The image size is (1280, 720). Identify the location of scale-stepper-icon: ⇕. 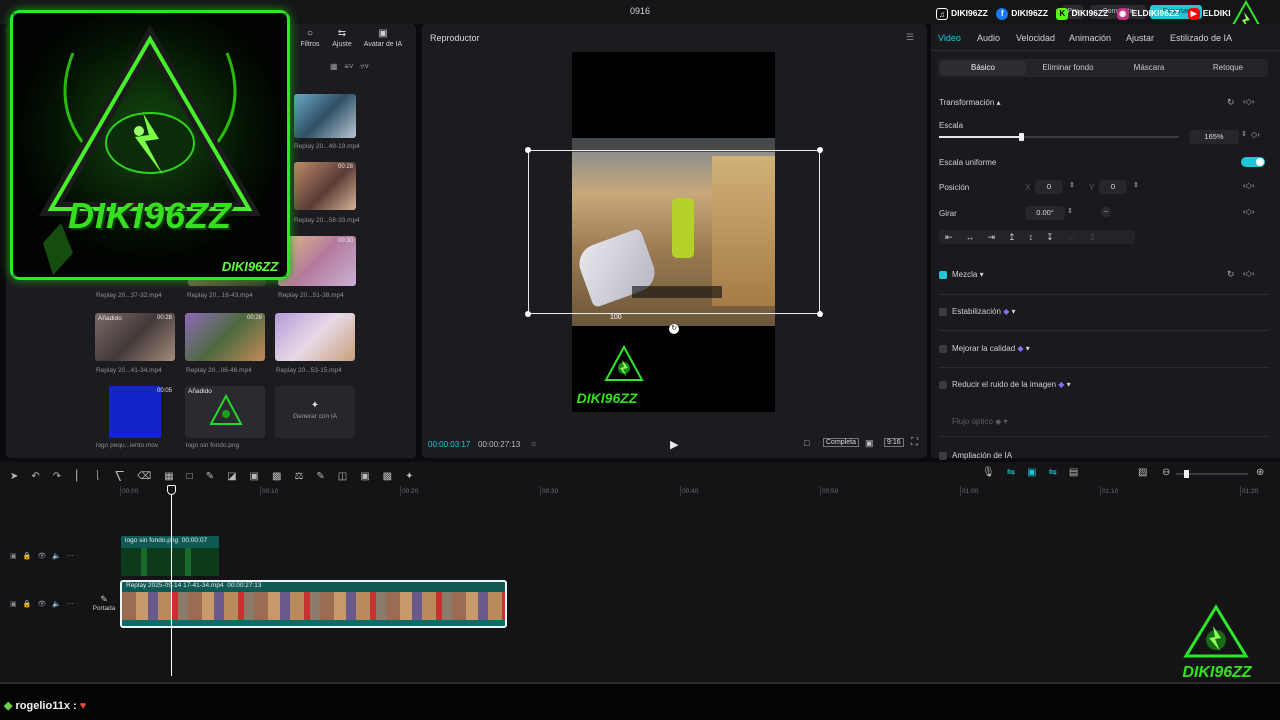
(1244, 134).